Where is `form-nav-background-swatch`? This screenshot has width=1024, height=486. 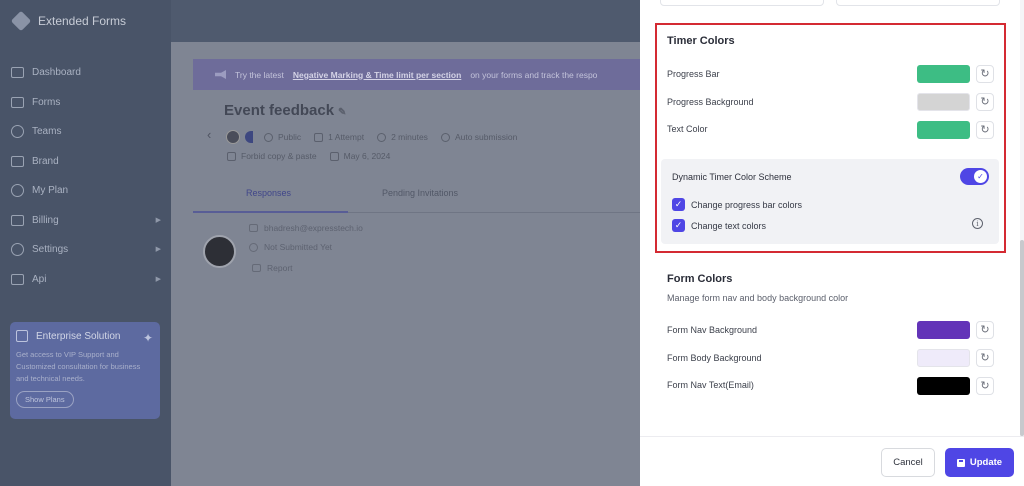 form-nav-background-swatch is located at coordinates (943, 330).